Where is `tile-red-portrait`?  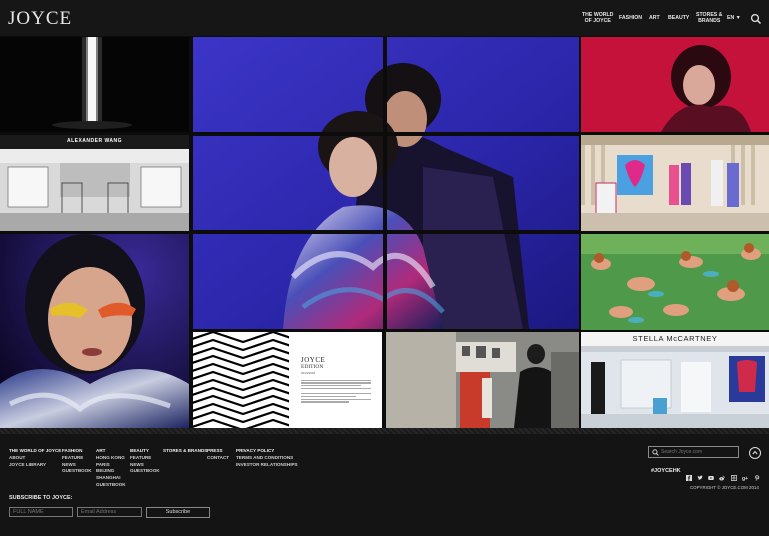 tile-red-portrait is located at coordinates (675, 84).